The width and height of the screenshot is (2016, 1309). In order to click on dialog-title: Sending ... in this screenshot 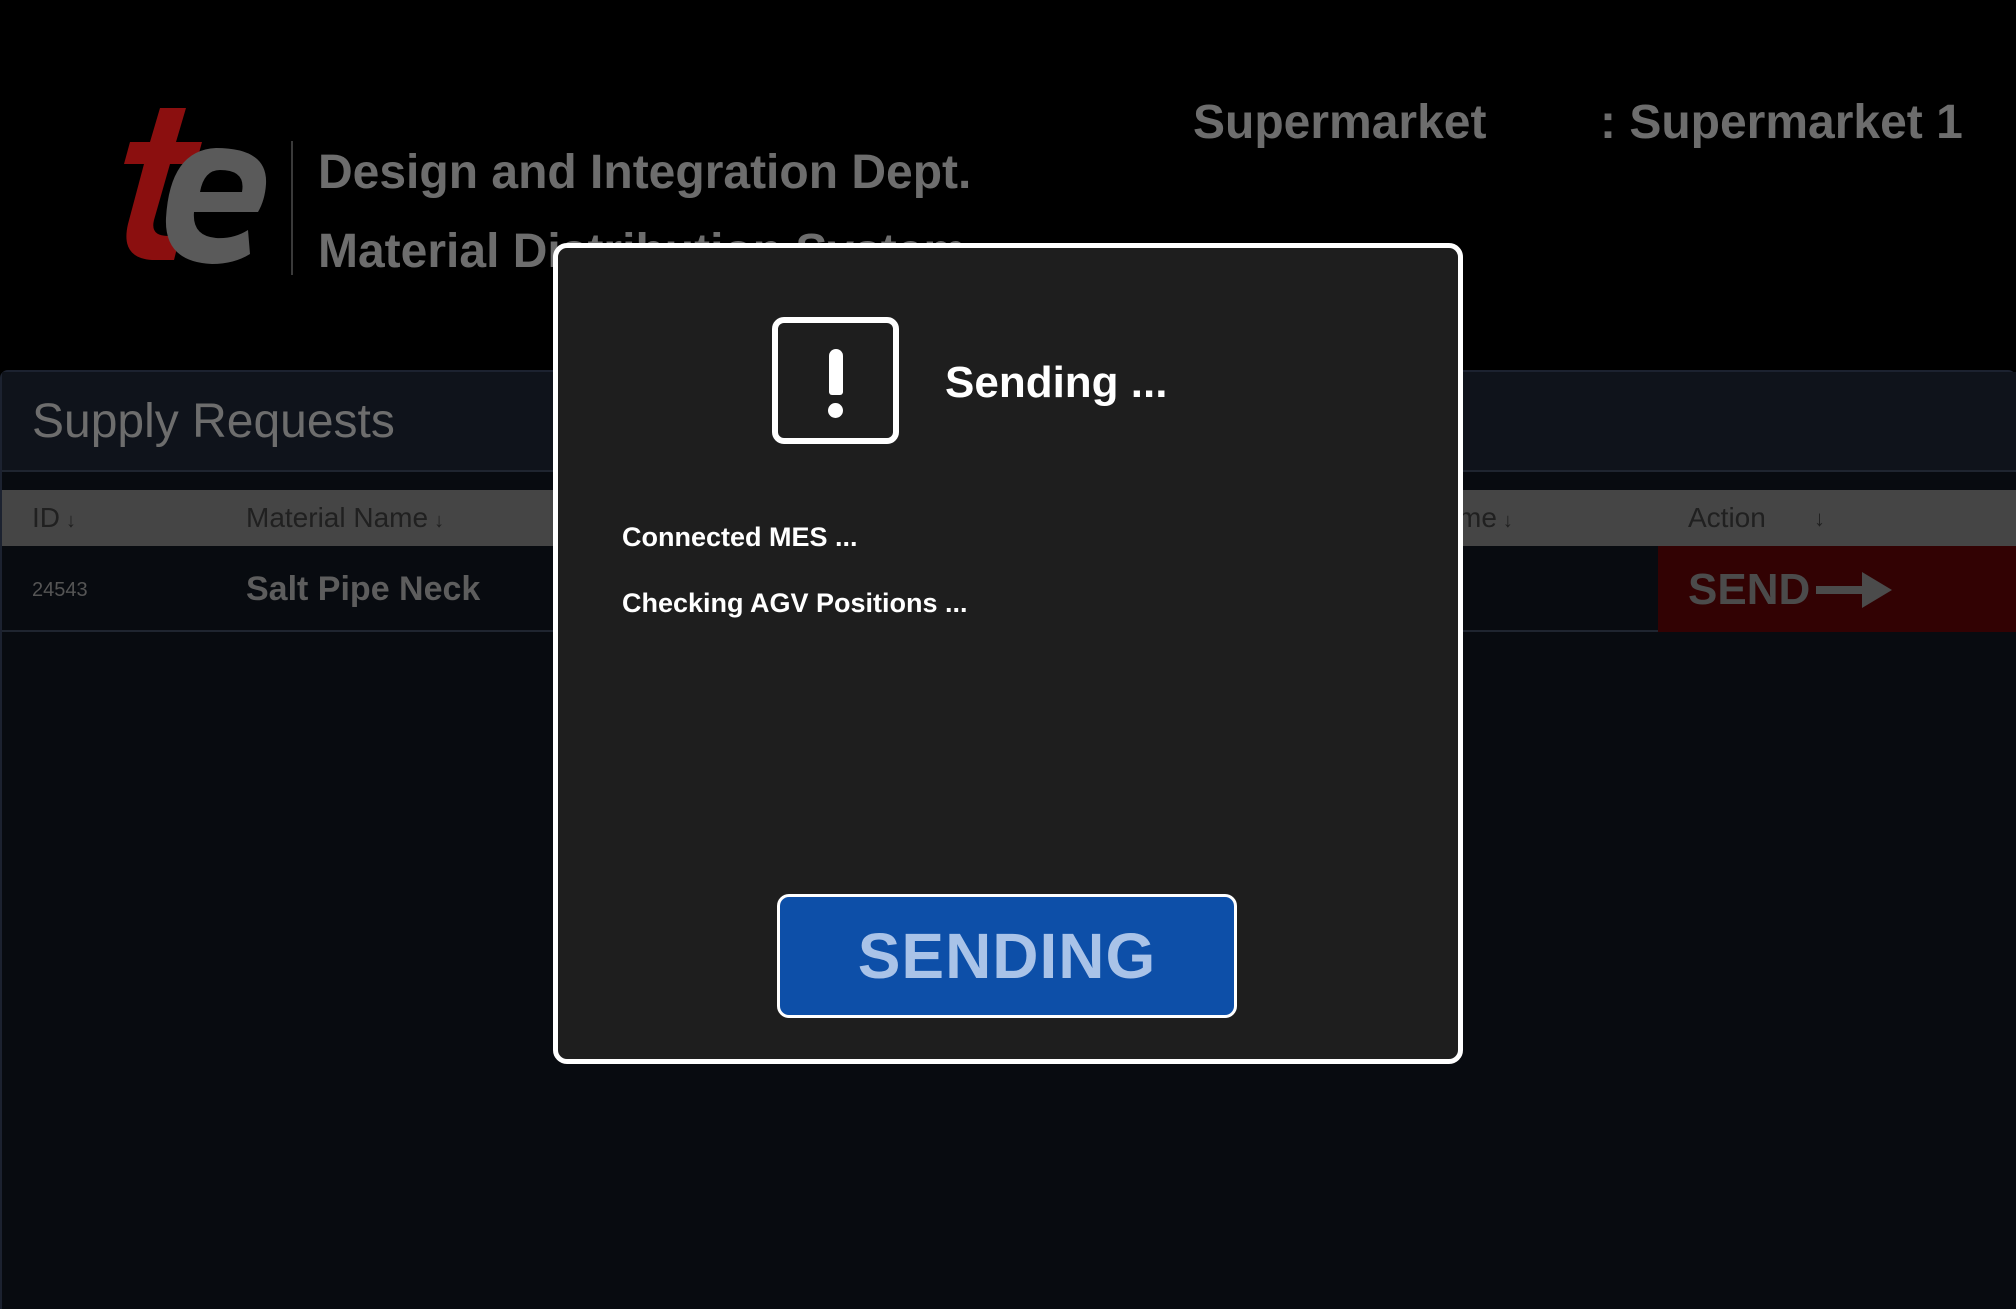, I will do `click(1056, 382)`.